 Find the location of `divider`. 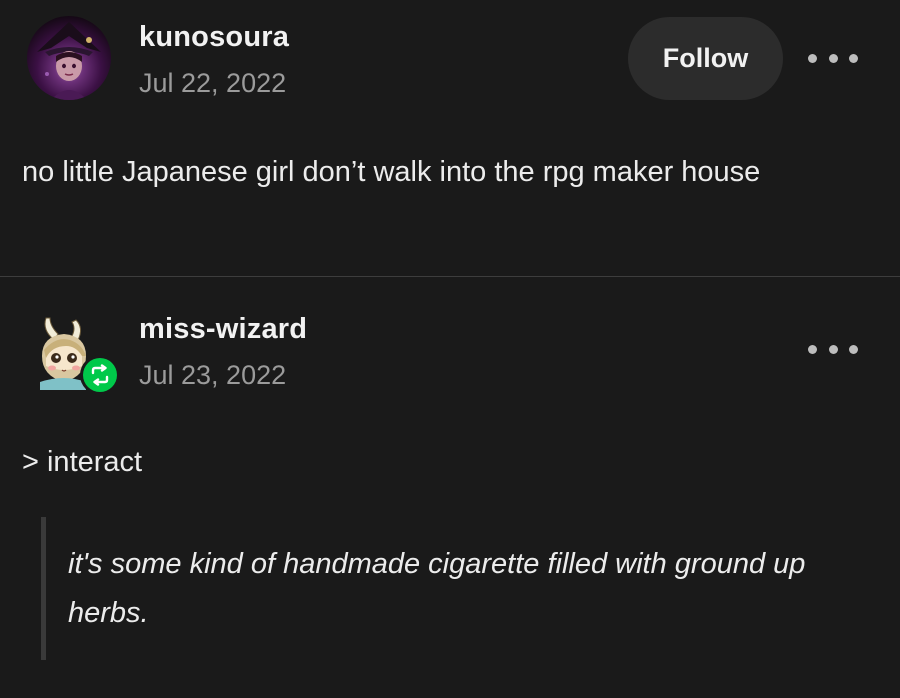

divider is located at coordinates (450, 276).